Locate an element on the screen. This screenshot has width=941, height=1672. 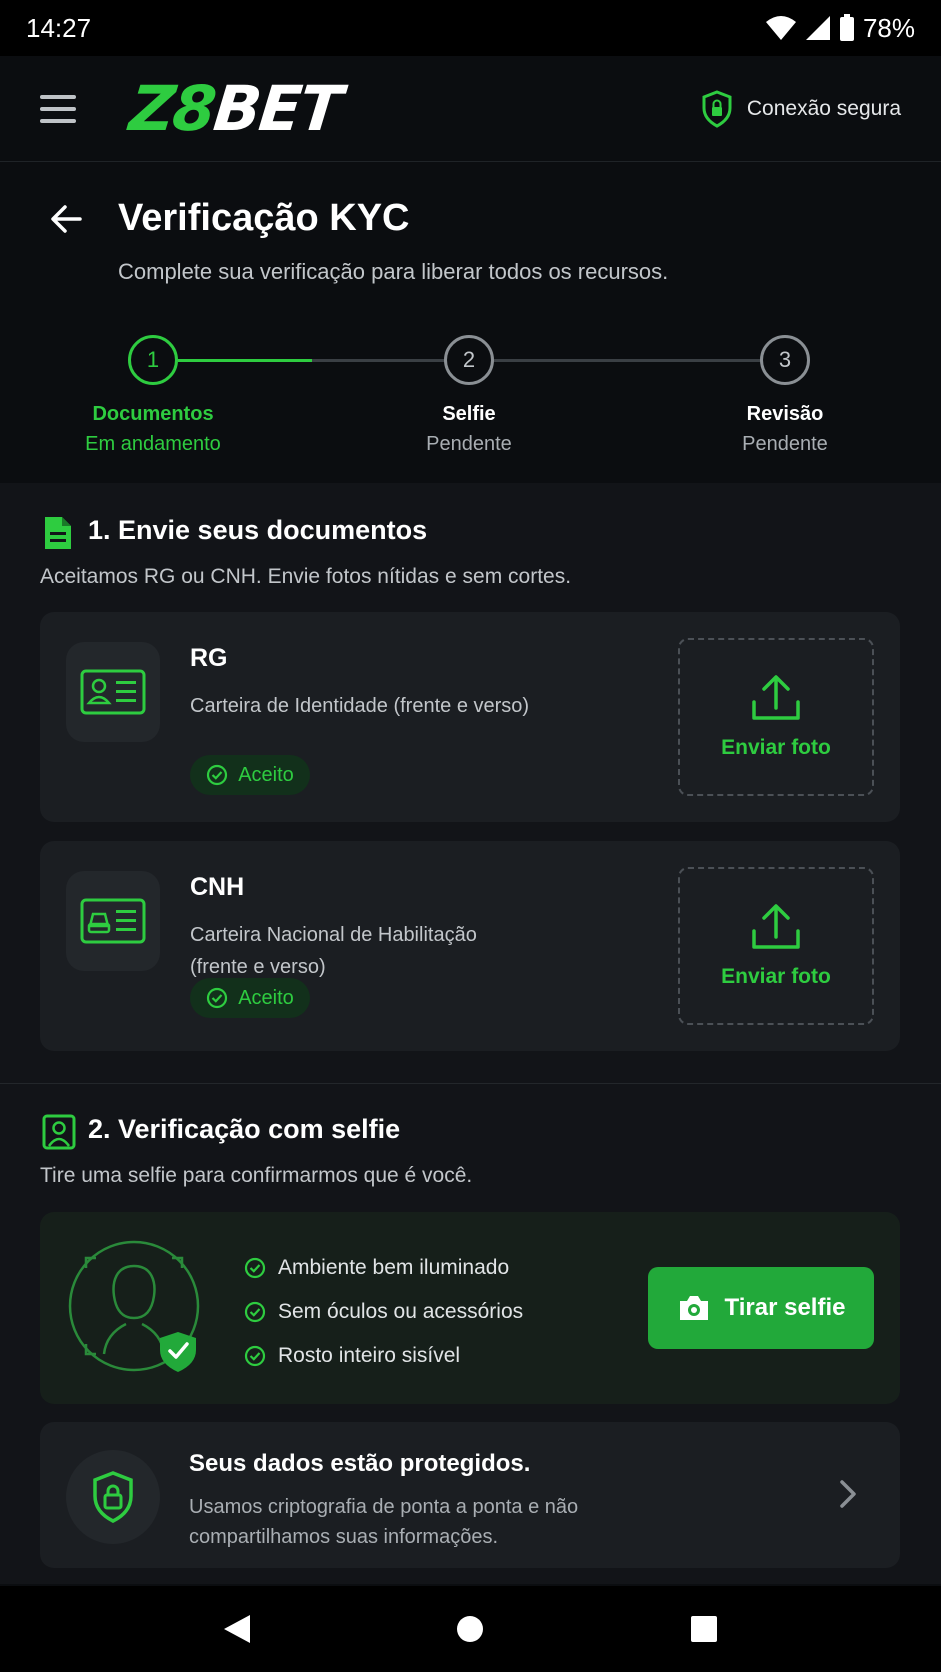
step-3-label: Revisão is located at coordinates (785, 414).